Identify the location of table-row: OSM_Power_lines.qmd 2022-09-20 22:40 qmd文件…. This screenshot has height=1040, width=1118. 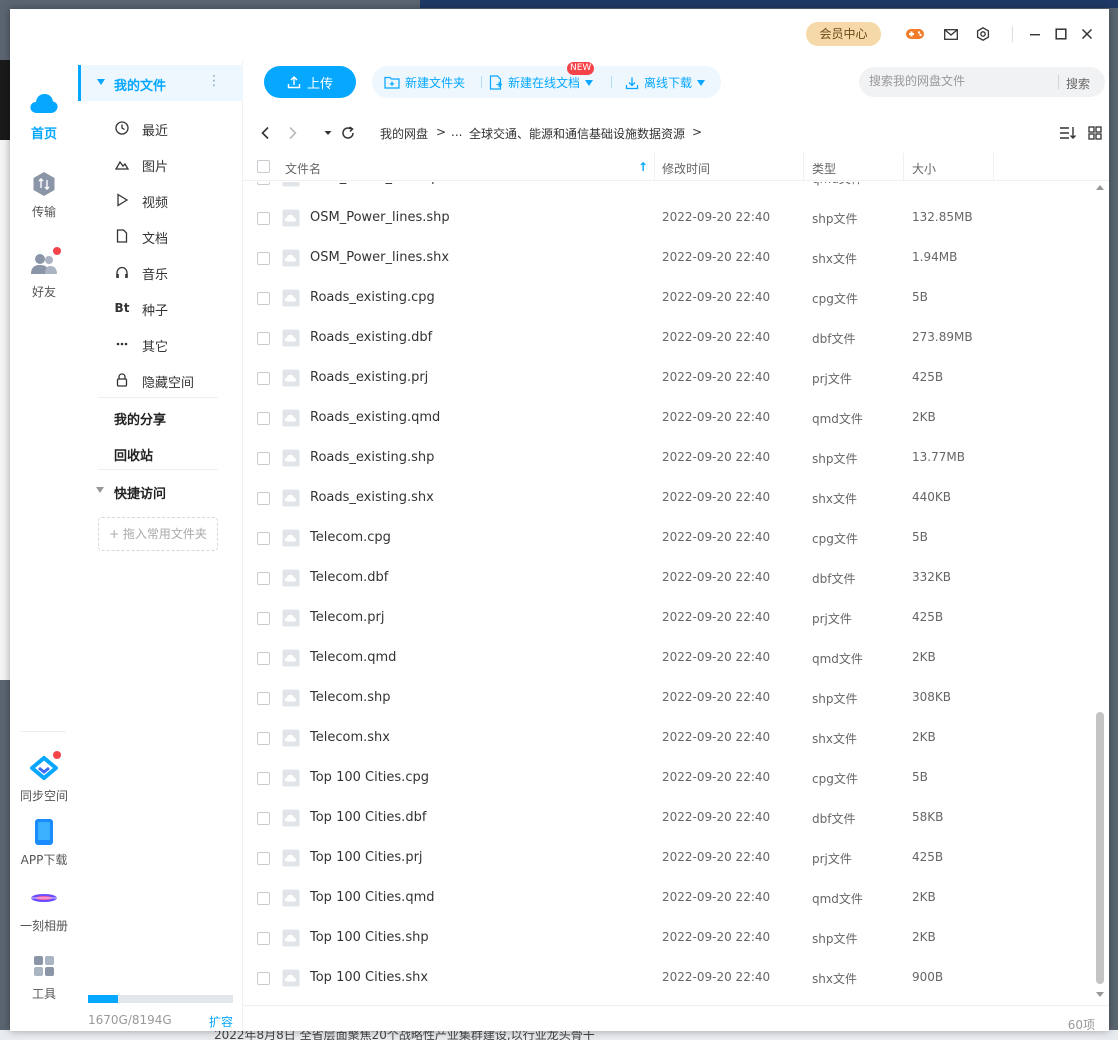
(668, 190).